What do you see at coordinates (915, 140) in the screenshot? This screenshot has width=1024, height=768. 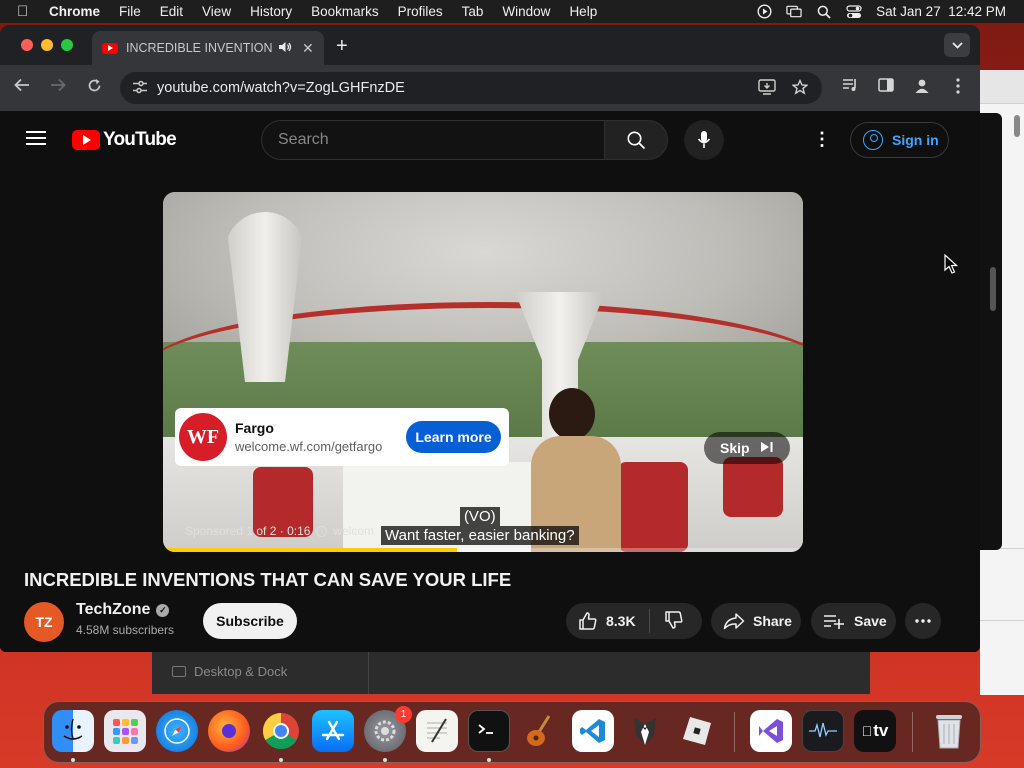 I see `sign-in-label: Sign in` at bounding box center [915, 140].